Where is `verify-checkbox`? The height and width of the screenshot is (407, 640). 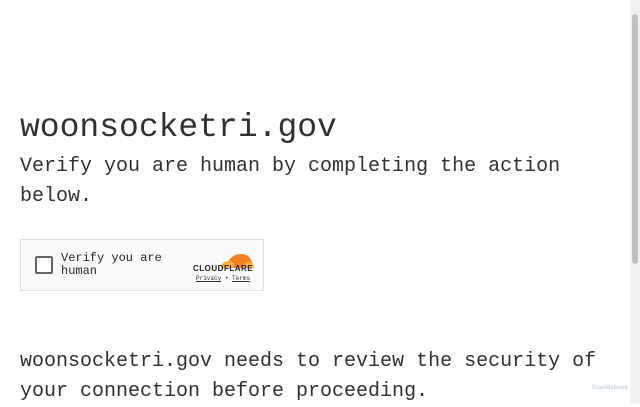
verify-checkbox is located at coordinates (44, 265).